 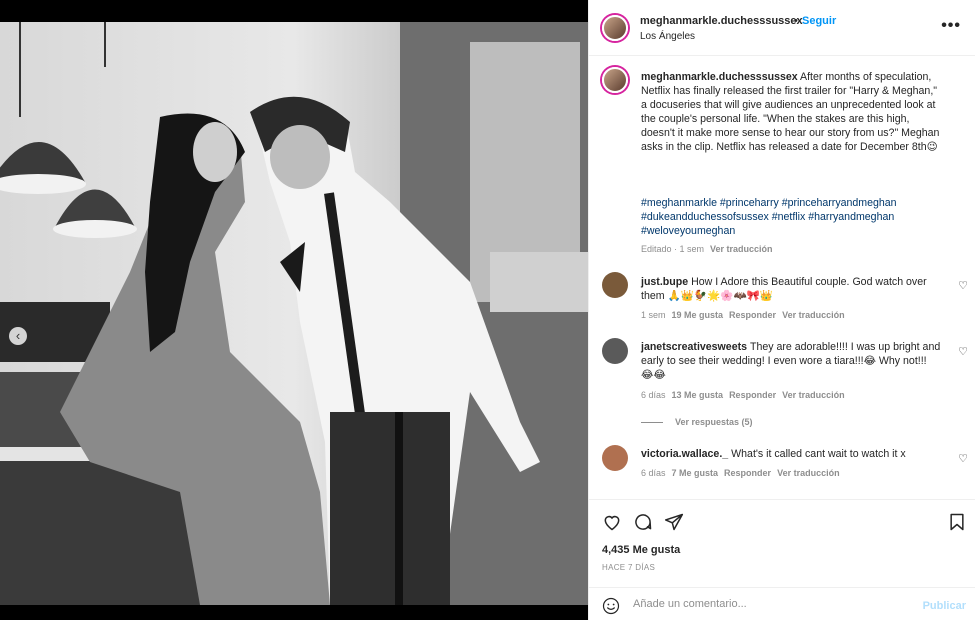 What do you see at coordinates (782, 542) in the screenshot?
I see `post-actions: 4,435 Me gusta HACE 7 DÍAS` at bounding box center [782, 542].